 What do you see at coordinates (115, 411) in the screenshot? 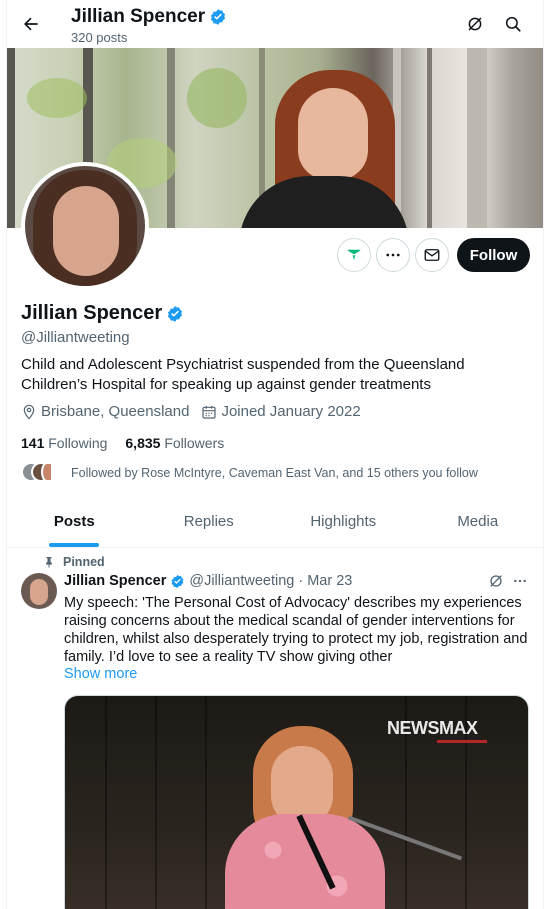
I see `location-text: Brisbane, Queensland` at bounding box center [115, 411].